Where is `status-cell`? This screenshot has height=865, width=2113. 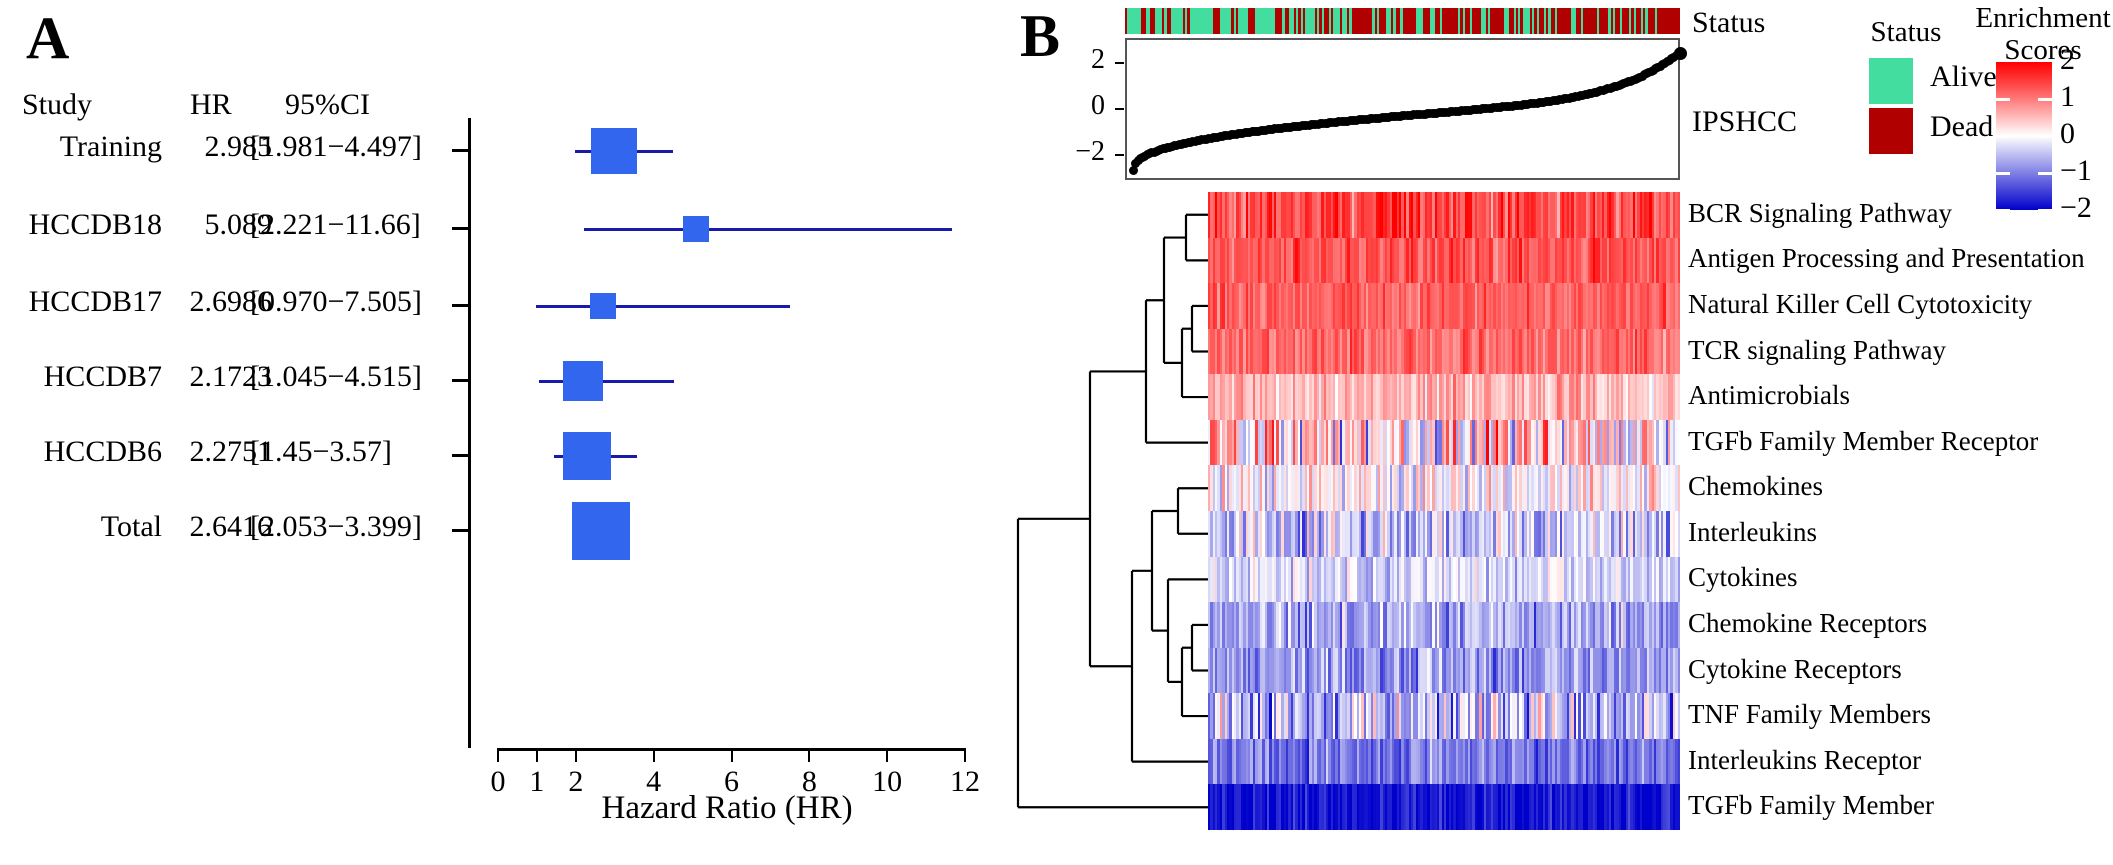
status-cell is located at coordinates (1678, 21).